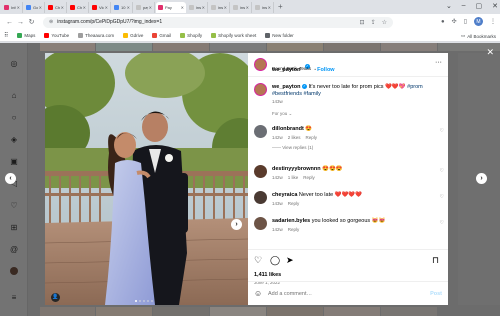 The image size is (500, 316). I want to click on like-heart-icon: ♡, so click(258, 260).